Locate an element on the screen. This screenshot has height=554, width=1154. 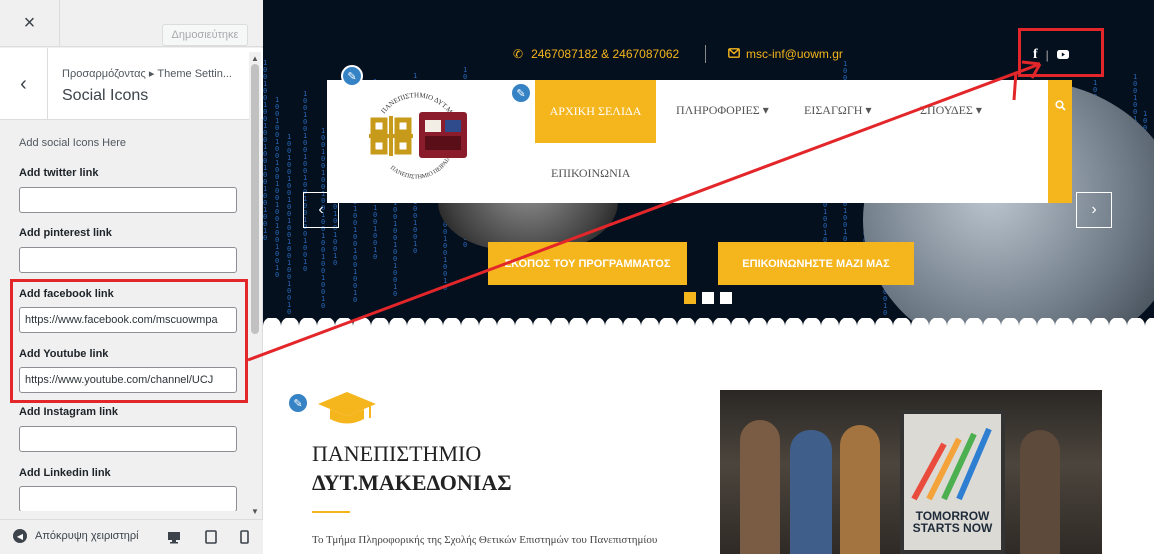
slider-prev-button: ‹ is located at coordinates (321, 210).